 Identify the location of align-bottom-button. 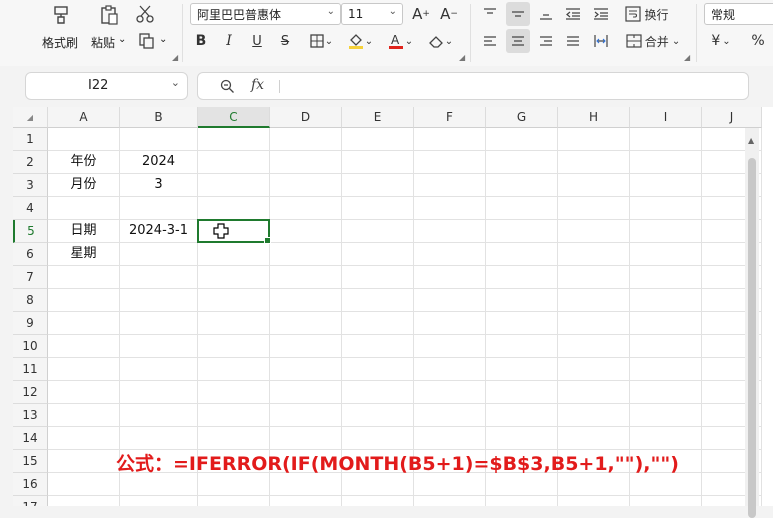
(546, 14).